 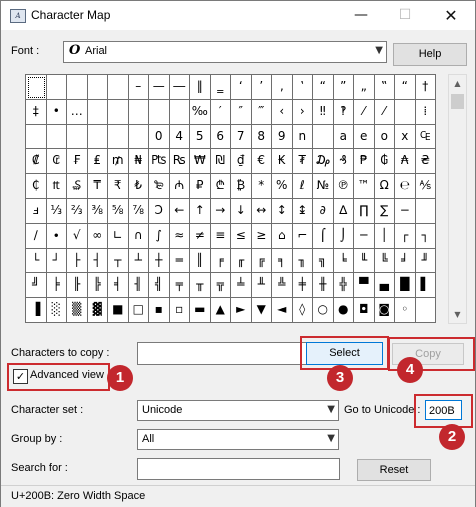 I want to click on grid-scrollbar: ▲ ▼, so click(x=457, y=199).